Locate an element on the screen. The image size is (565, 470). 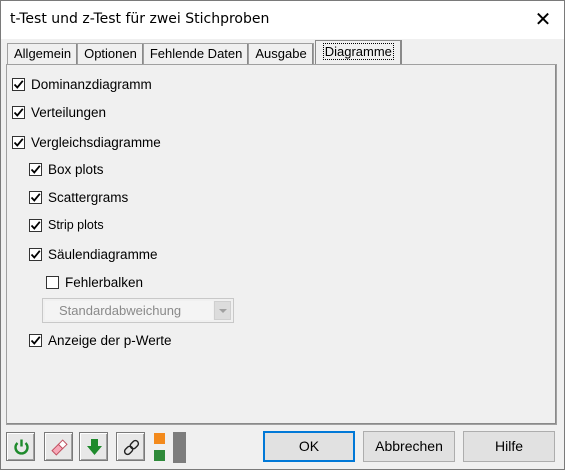
tab-label: Optionen is located at coordinates (110, 53).